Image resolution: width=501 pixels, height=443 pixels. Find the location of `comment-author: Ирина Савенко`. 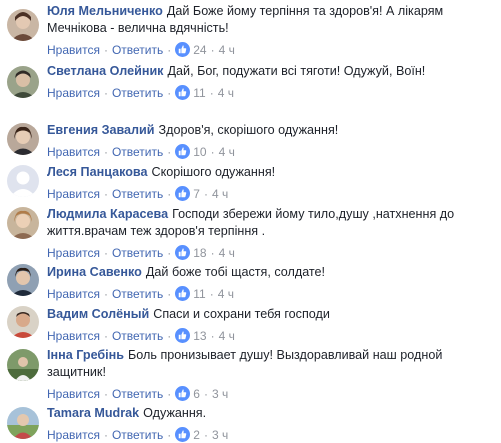

comment-author: Ирина Савенко is located at coordinates (94, 272).